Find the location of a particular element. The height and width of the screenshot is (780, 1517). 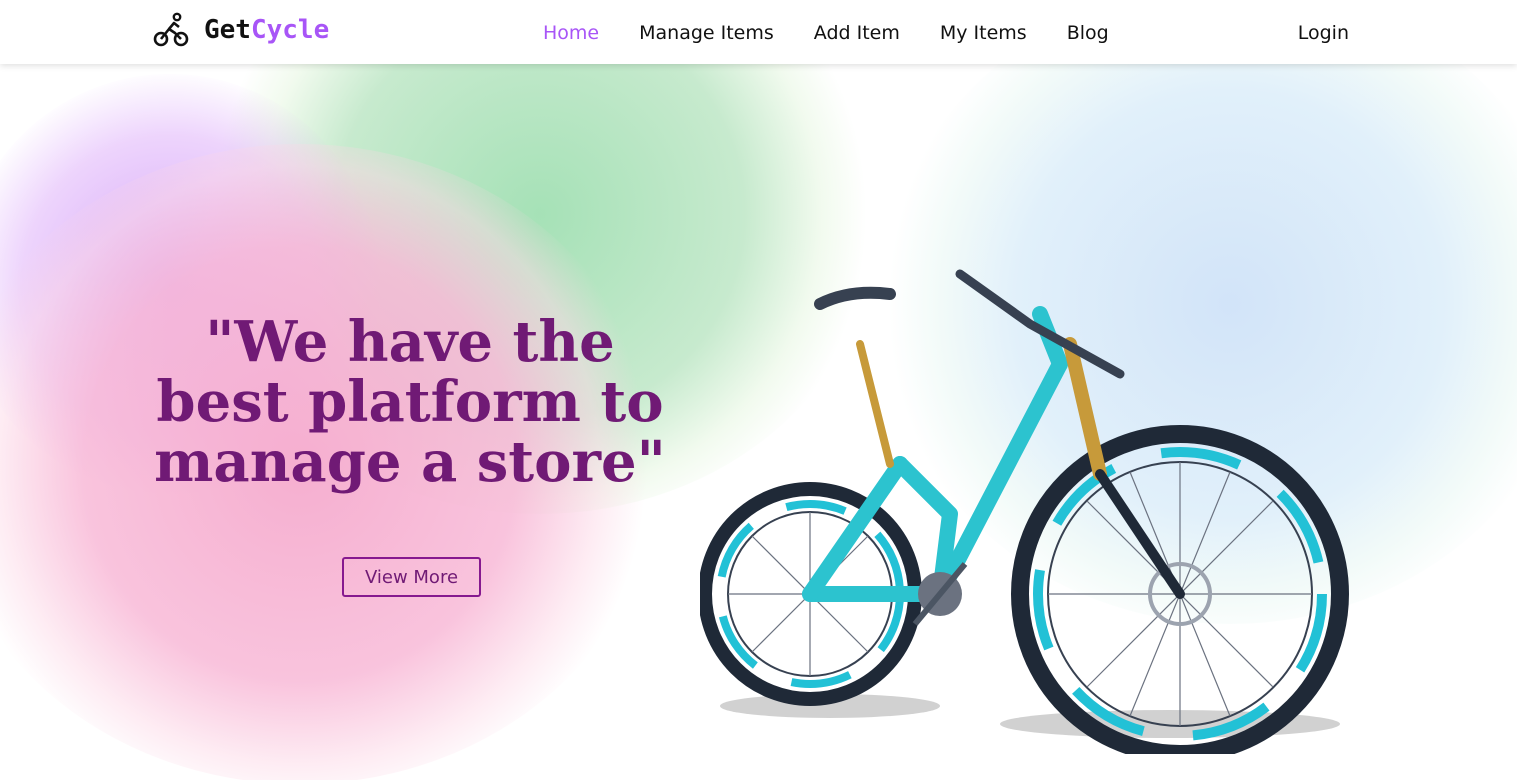

headline-line: best platform to is located at coordinates (410, 402).